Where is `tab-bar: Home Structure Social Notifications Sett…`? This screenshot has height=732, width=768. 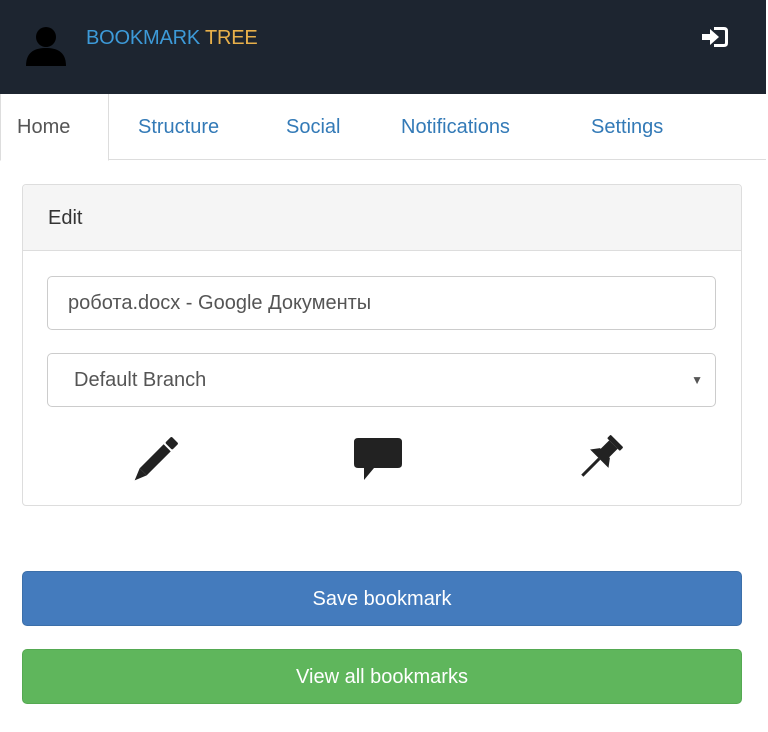
tab-bar: Home Structure Social Notifications Sett… is located at coordinates (383, 127).